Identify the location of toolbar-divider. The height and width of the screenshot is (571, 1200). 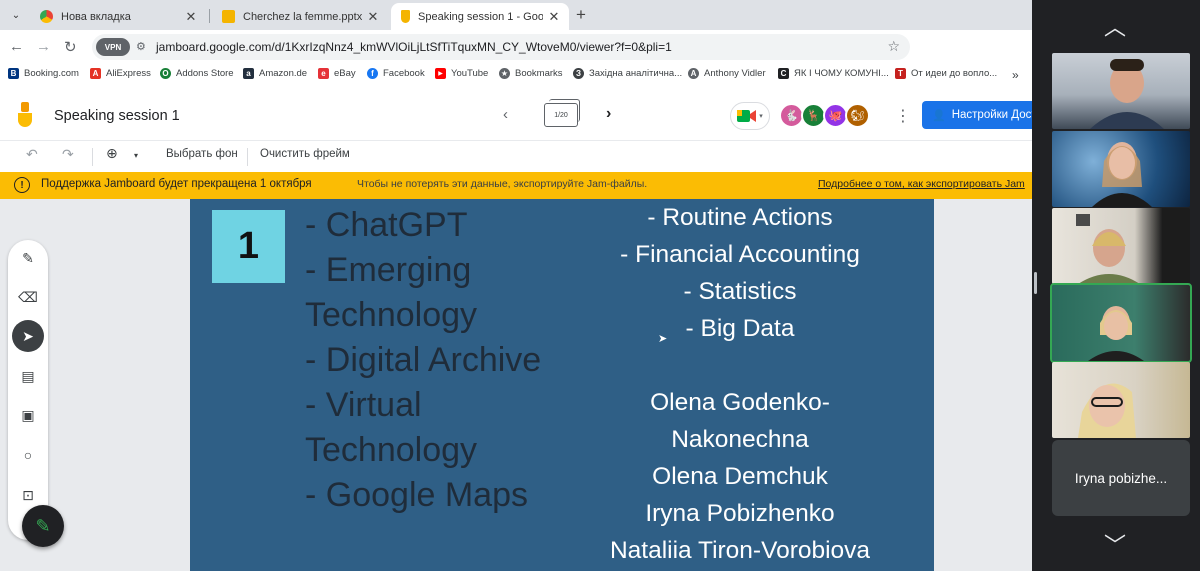
(247, 157).